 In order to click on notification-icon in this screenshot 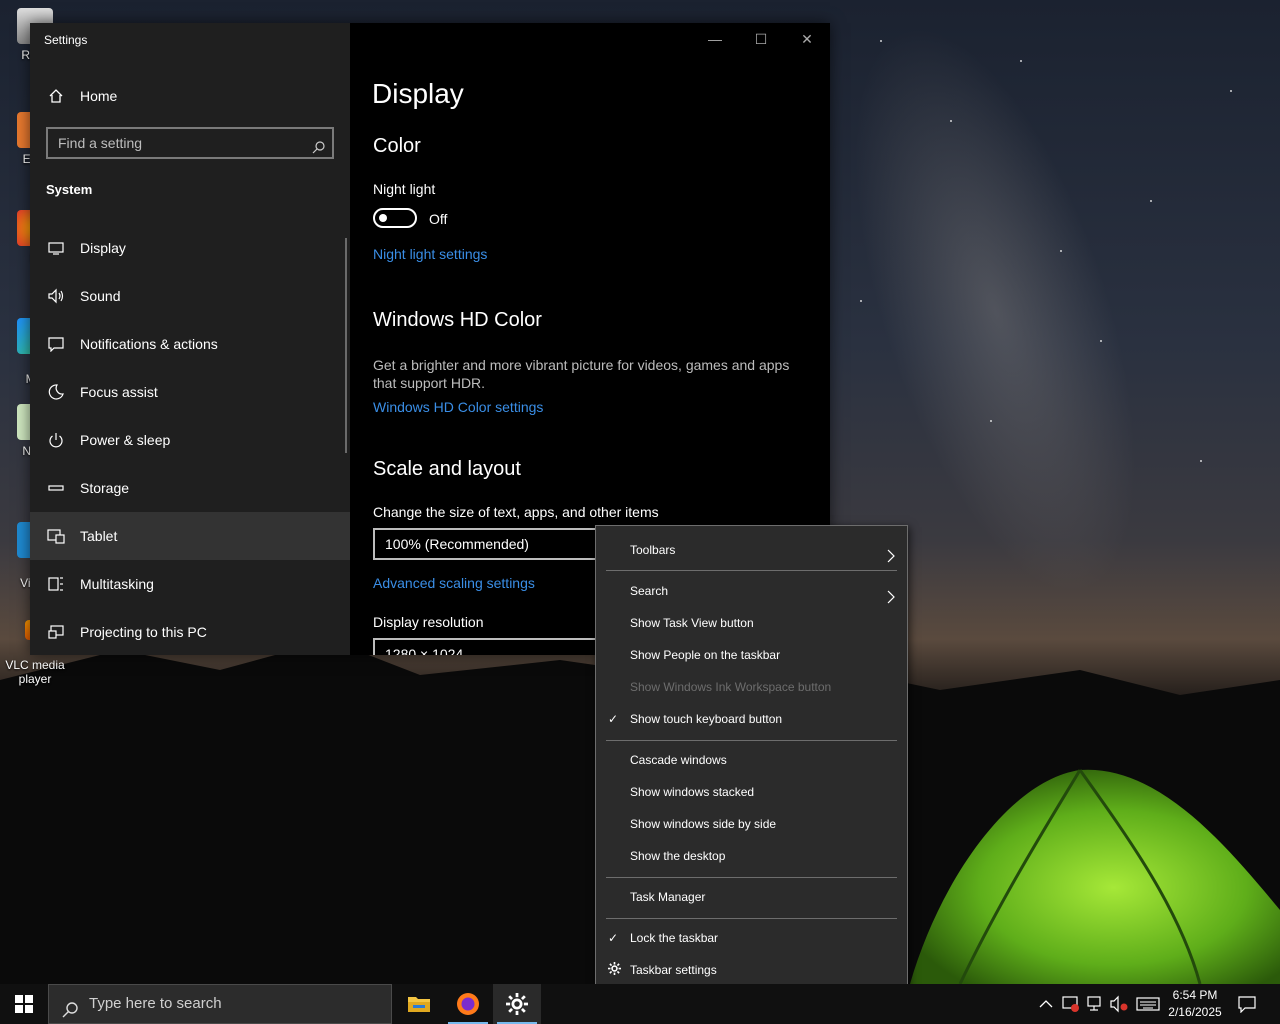, I will do `click(56, 344)`.